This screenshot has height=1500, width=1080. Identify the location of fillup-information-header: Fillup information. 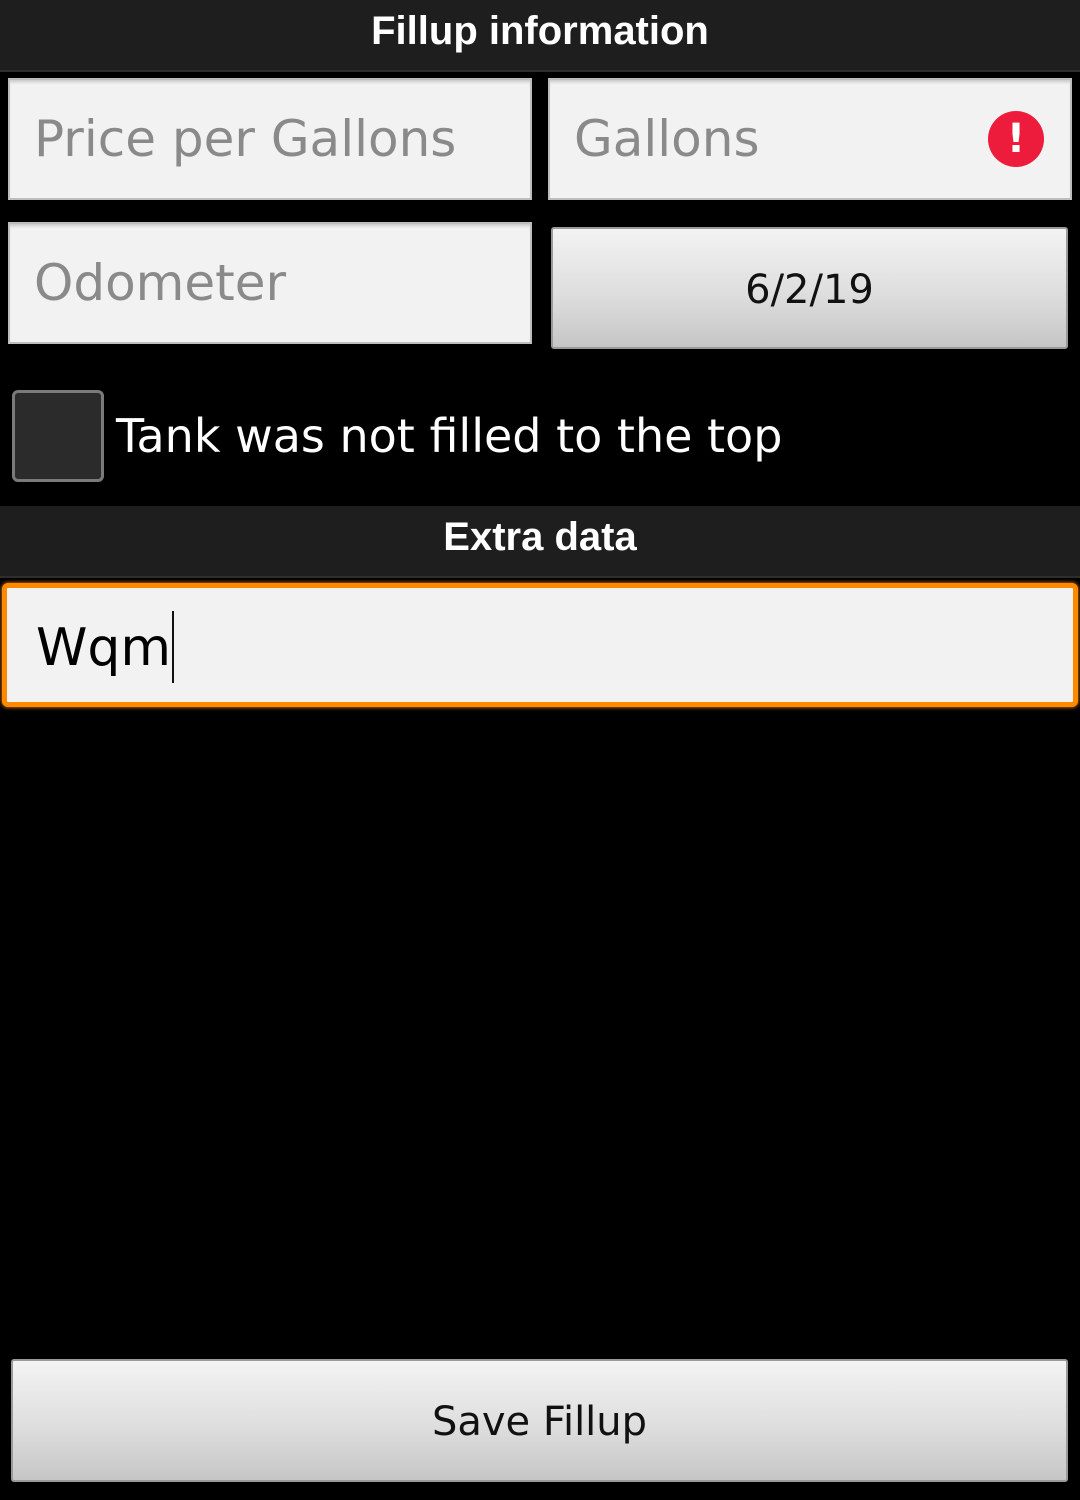
(540, 36).